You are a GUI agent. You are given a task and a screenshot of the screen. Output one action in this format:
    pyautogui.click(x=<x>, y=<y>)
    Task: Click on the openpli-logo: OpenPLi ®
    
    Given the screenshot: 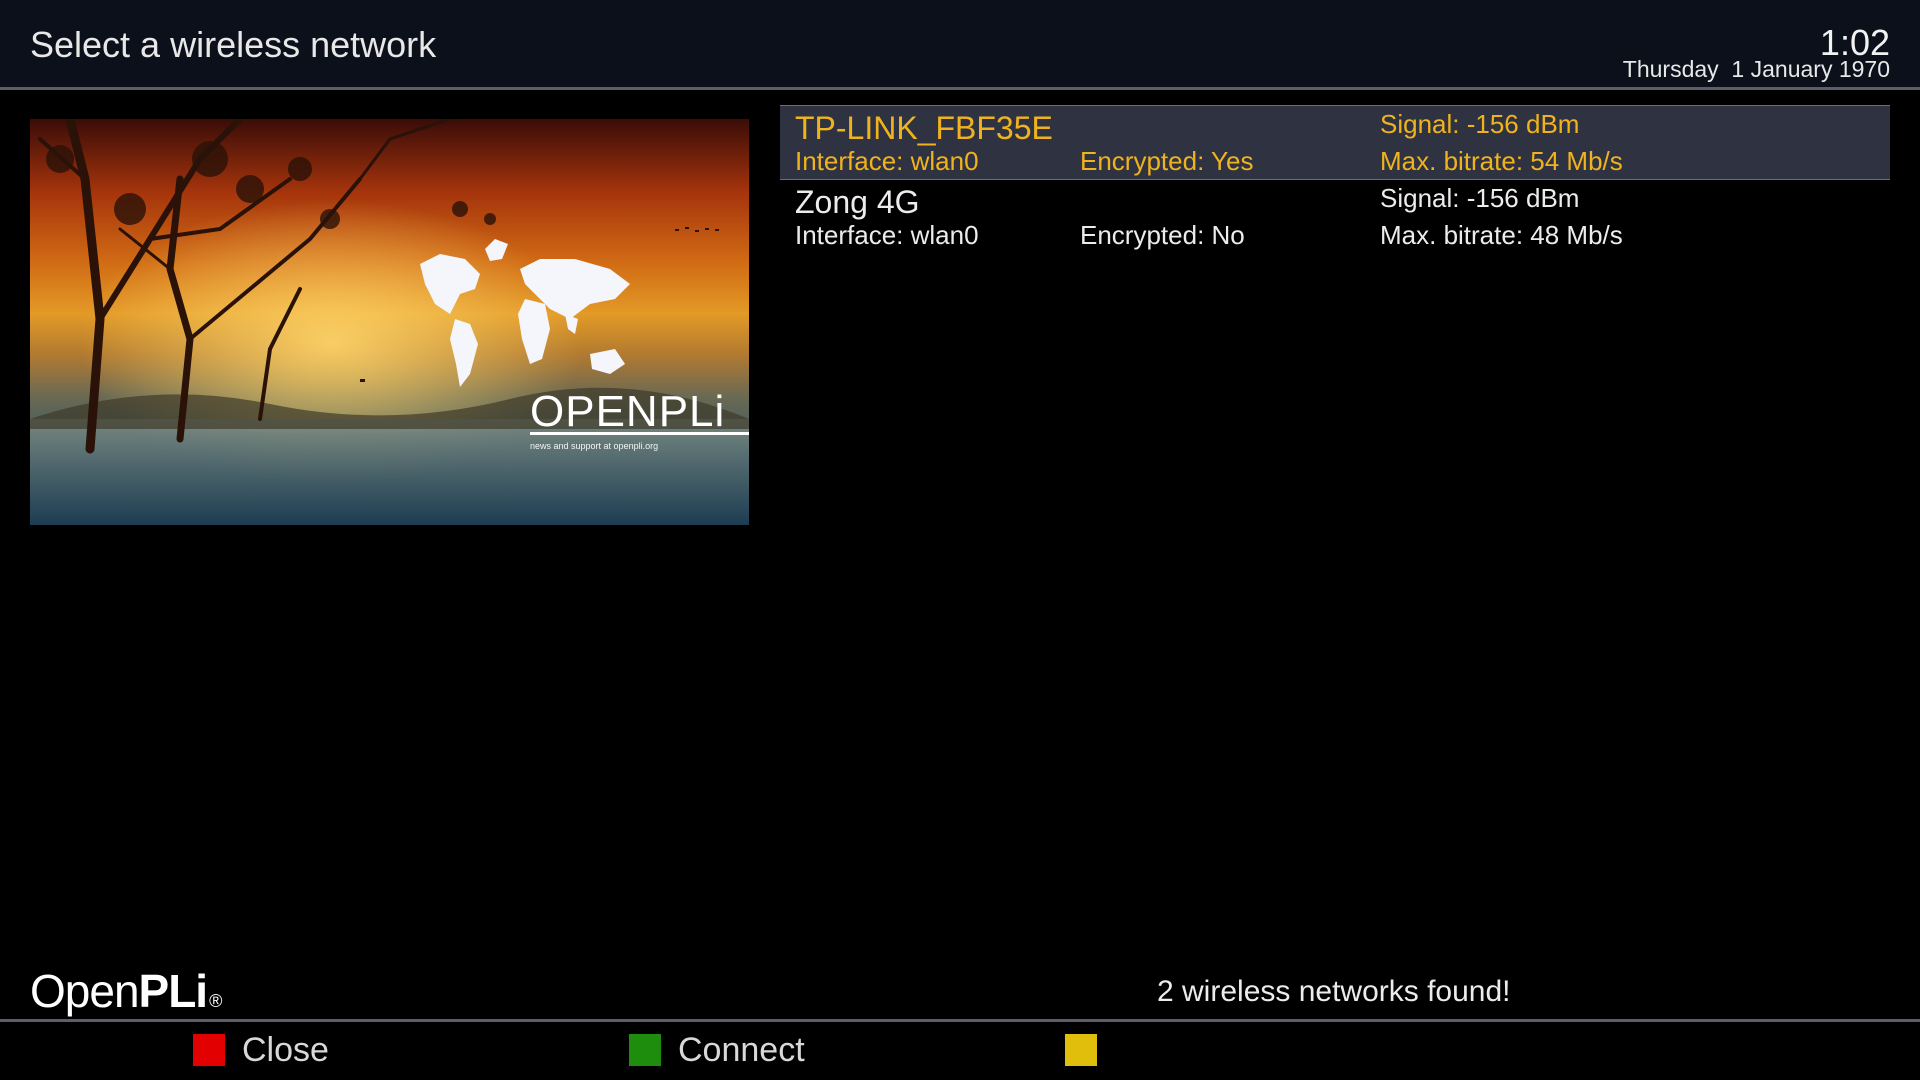 What is the action you would take?
    pyautogui.click(x=126, y=991)
    